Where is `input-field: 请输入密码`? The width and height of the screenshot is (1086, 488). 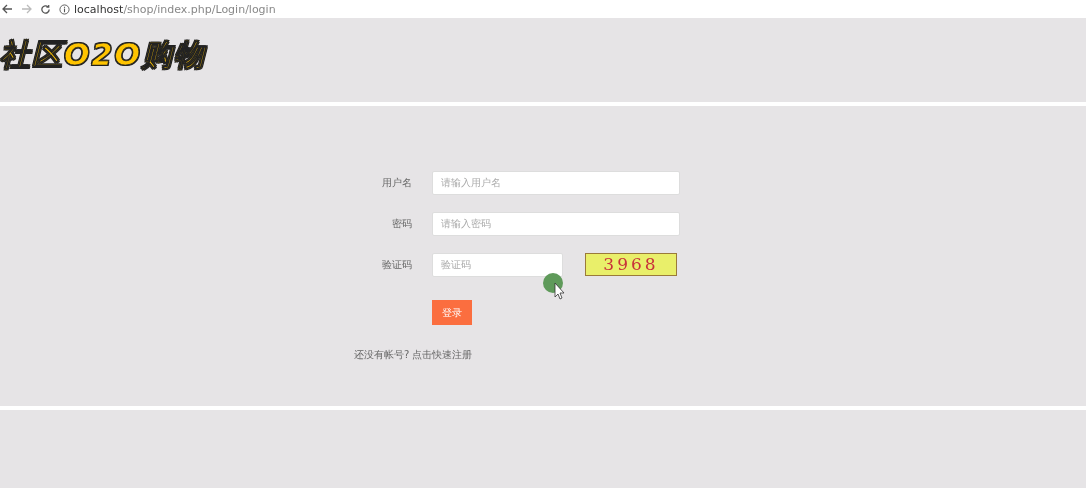 input-field: 请输入密码 is located at coordinates (556, 223).